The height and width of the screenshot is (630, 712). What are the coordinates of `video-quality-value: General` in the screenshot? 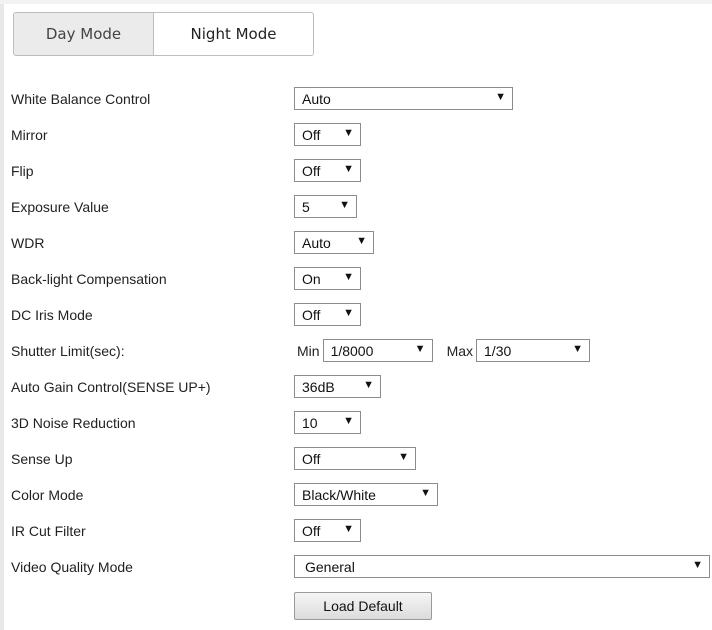 It's located at (330, 567).